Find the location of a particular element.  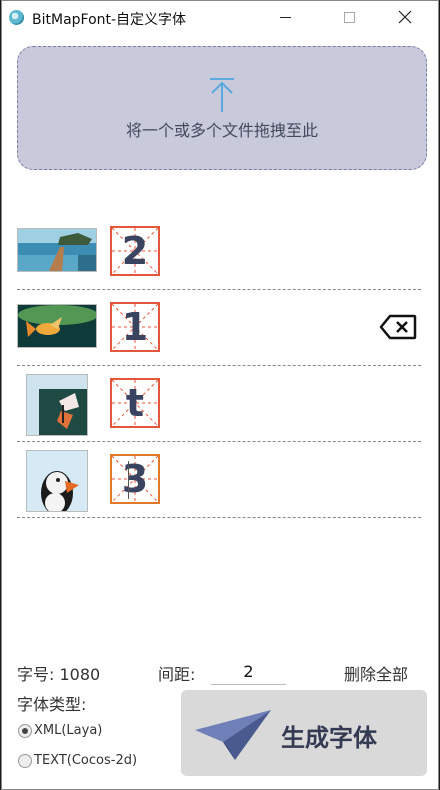

glyph-char: 3 is located at coordinates (135, 479).